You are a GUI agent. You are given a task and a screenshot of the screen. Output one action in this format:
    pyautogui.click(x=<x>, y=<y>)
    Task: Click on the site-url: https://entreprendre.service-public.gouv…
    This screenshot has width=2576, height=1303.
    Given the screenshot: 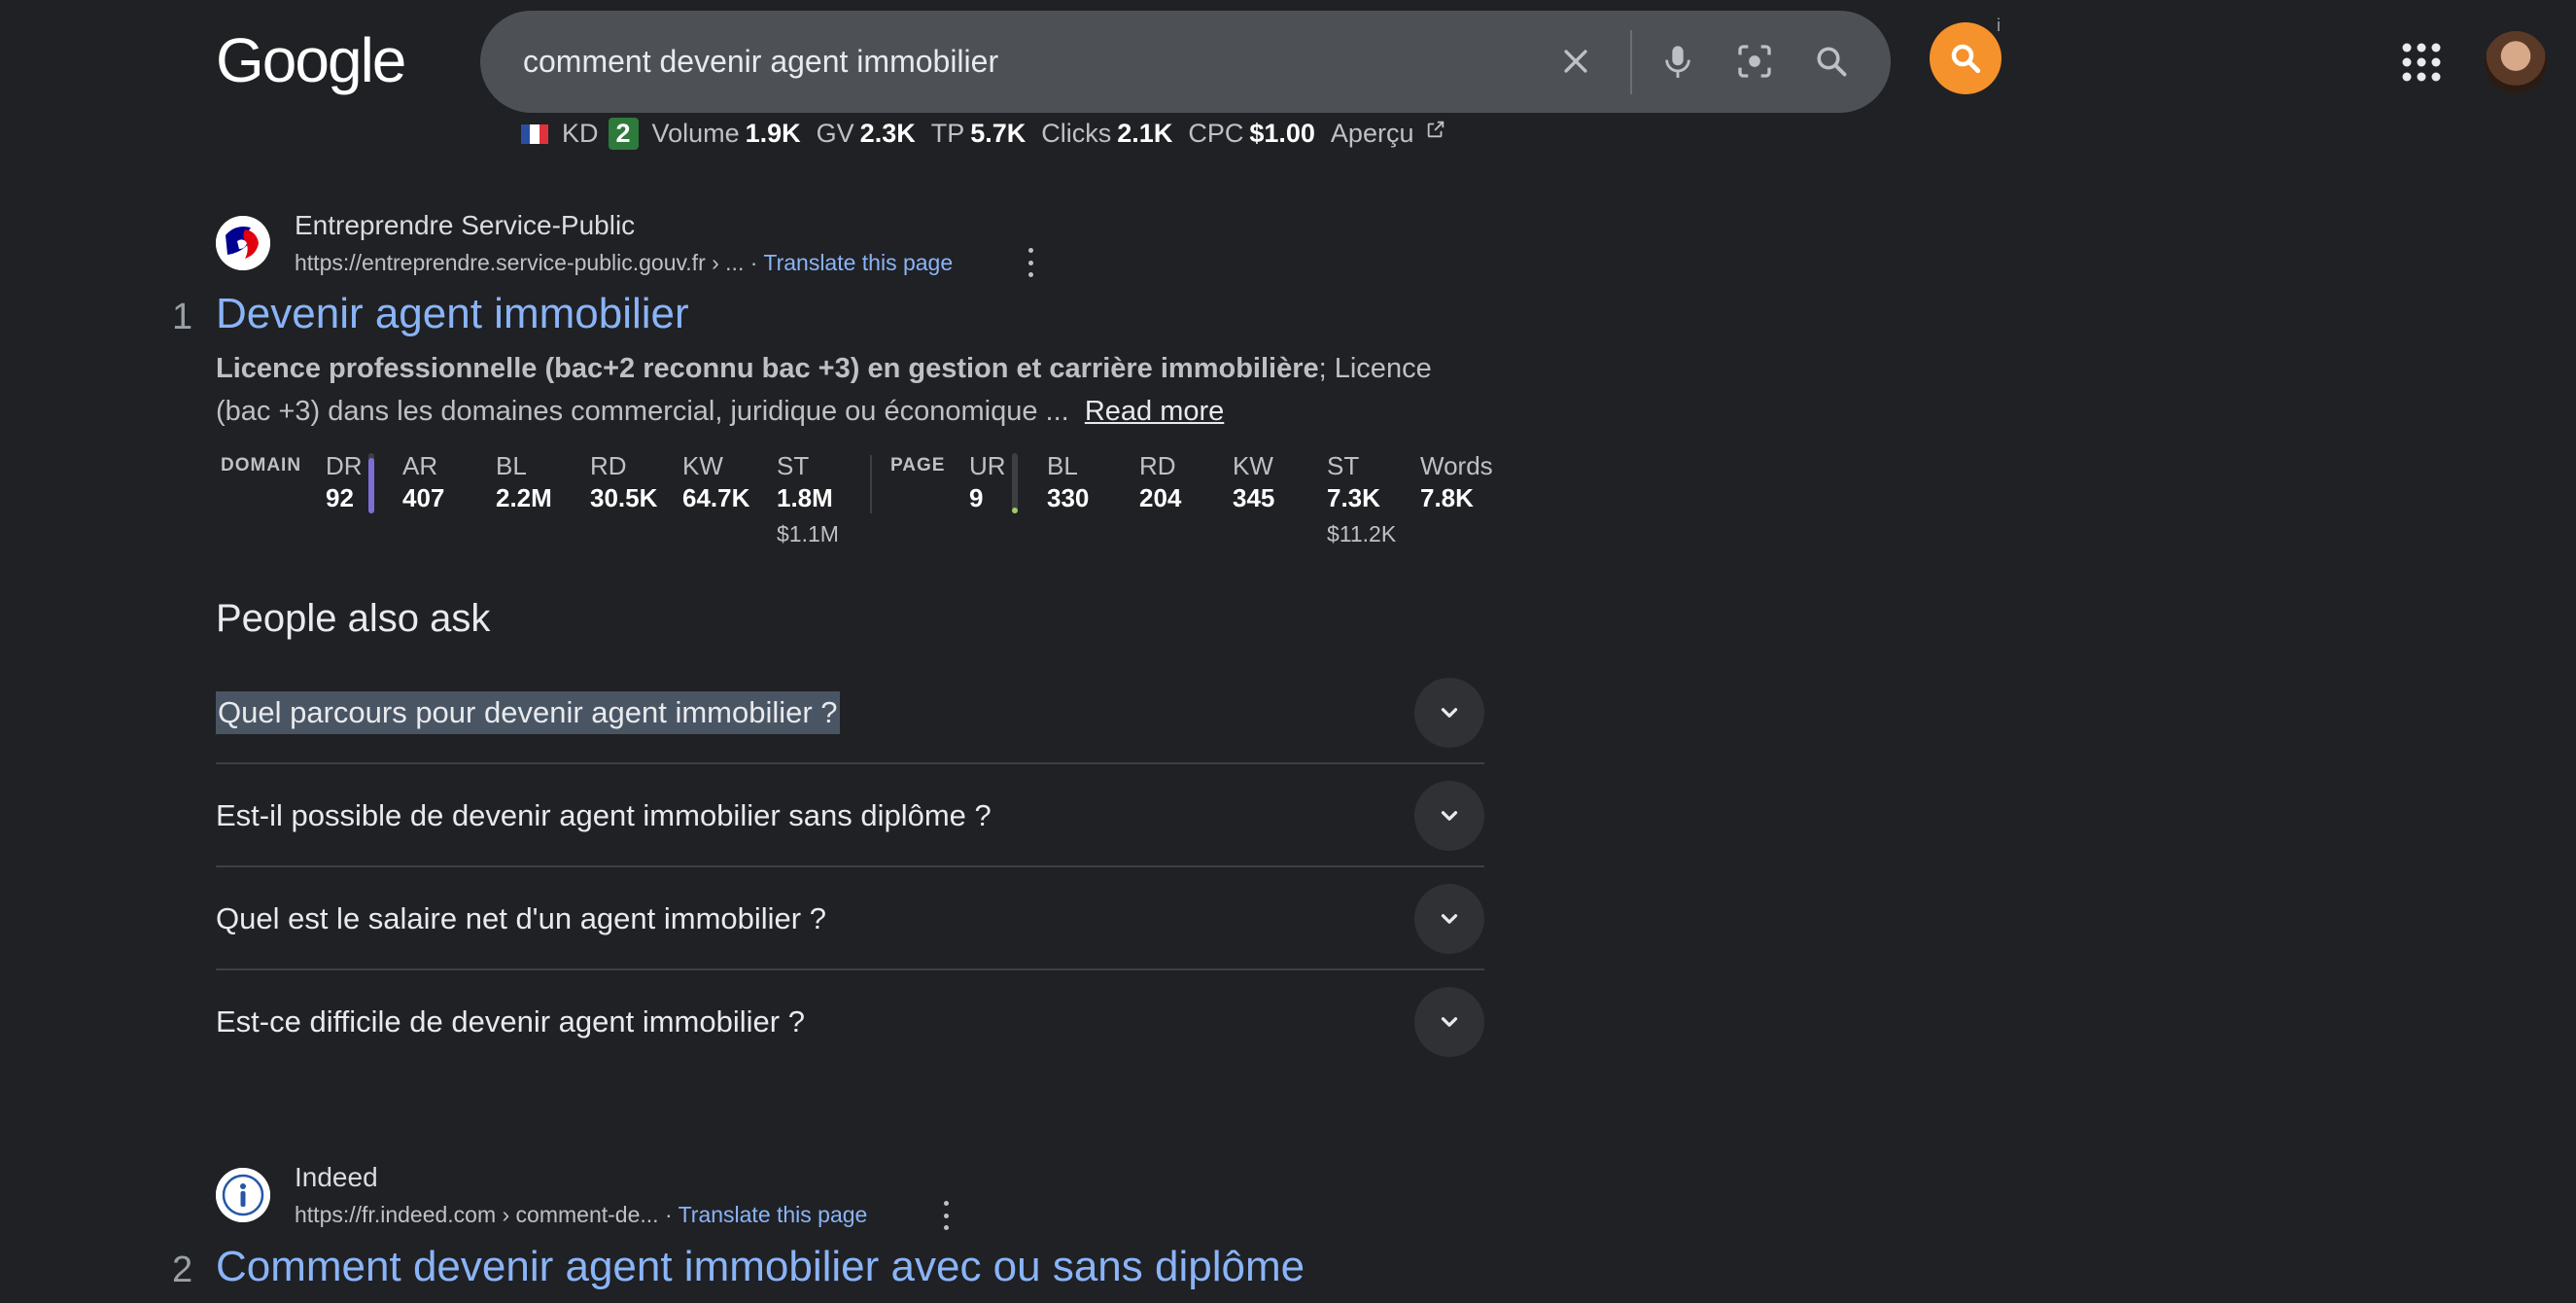 What is the action you would take?
    pyautogui.click(x=624, y=263)
    